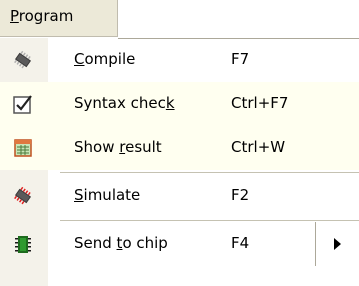  Describe the element at coordinates (240, 59) in the screenshot. I see `menu-item-compile-shortcut: F7` at that location.